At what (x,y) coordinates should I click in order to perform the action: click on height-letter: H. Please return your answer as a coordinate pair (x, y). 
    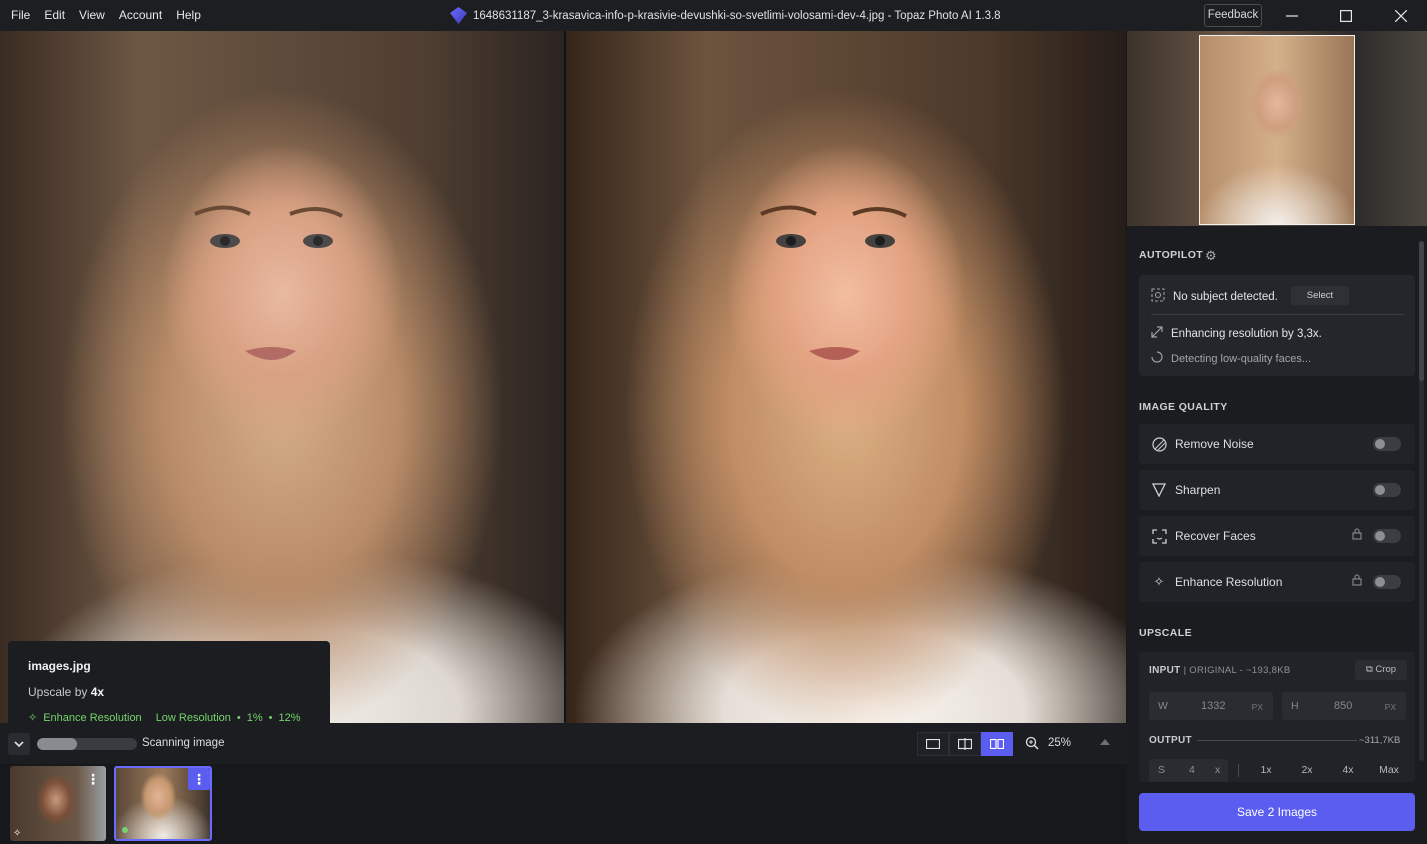
    Looking at the image, I should click on (1295, 706).